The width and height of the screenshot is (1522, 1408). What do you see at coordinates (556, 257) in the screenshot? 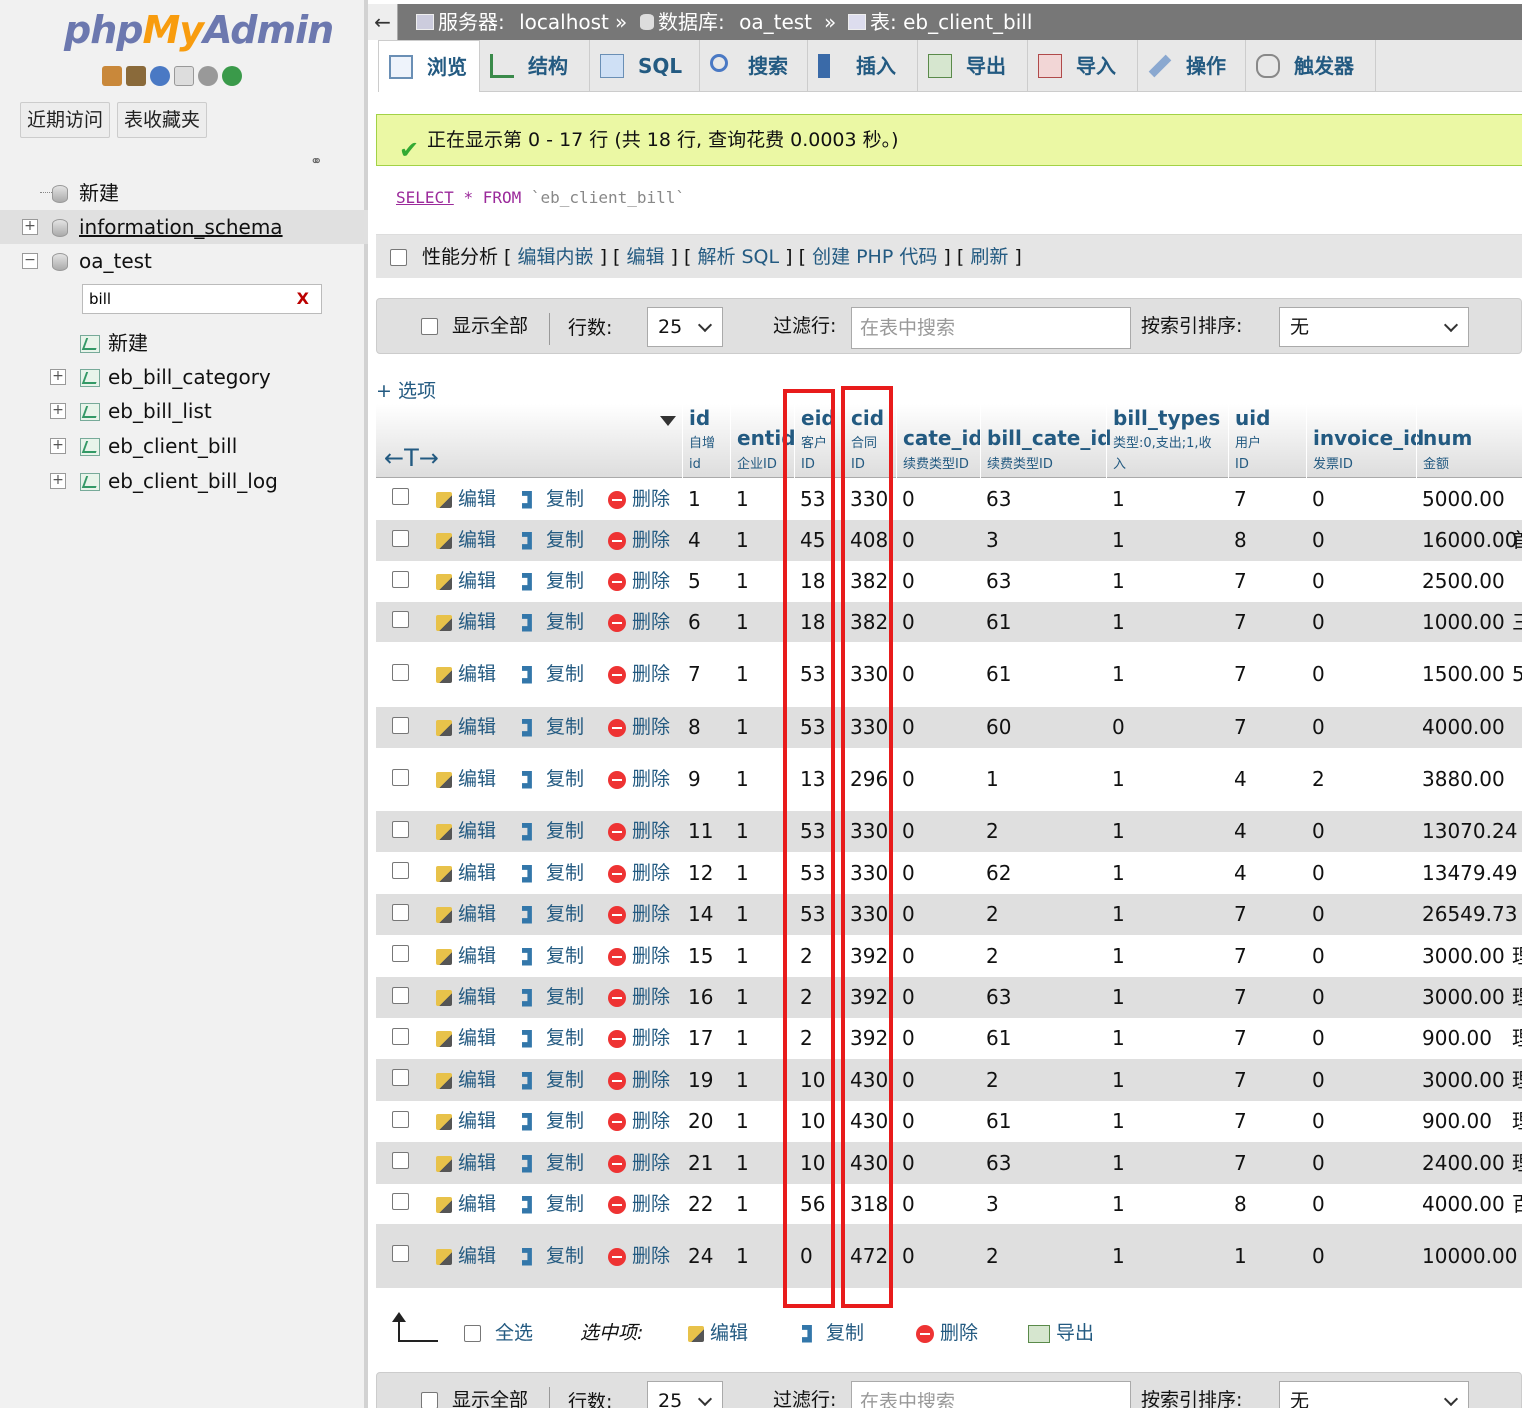
I see `edit-inline-link: 编辑内嵌` at bounding box center [556, 257].